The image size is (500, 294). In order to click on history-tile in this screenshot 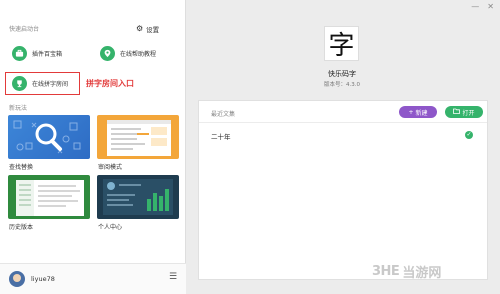, I will do `click(49, 197)`.